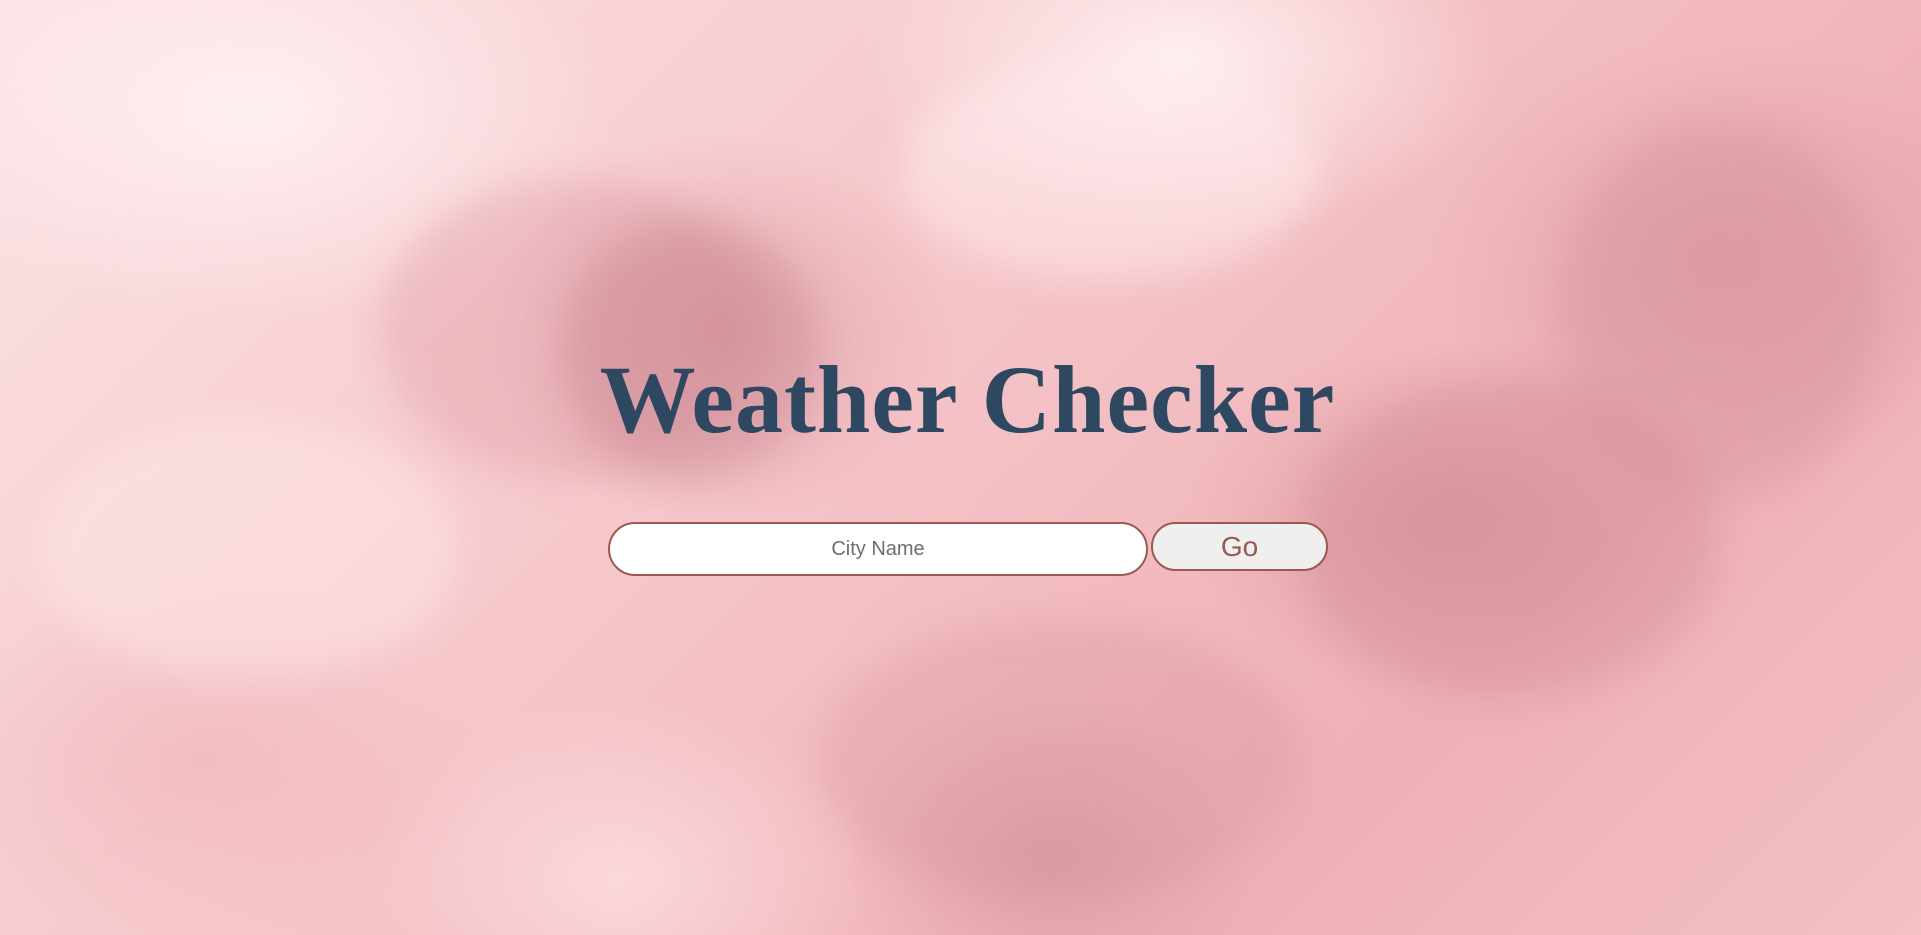 The width and height of the screenshot is (1921, 935). I want to click on search-form: Go, so click(968, 550).